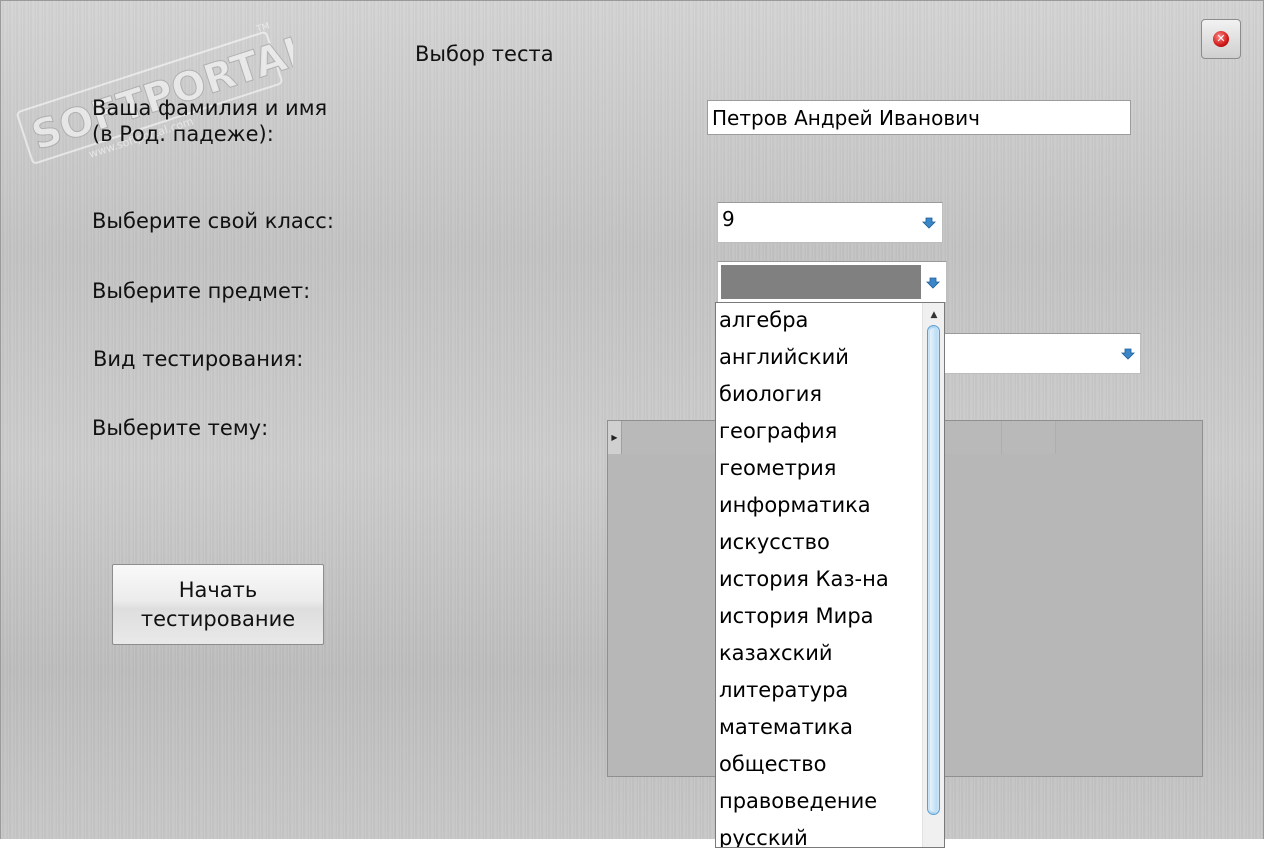 This screenshot has height=848, width=1264. I want to click on name-field, so click(919, 117).